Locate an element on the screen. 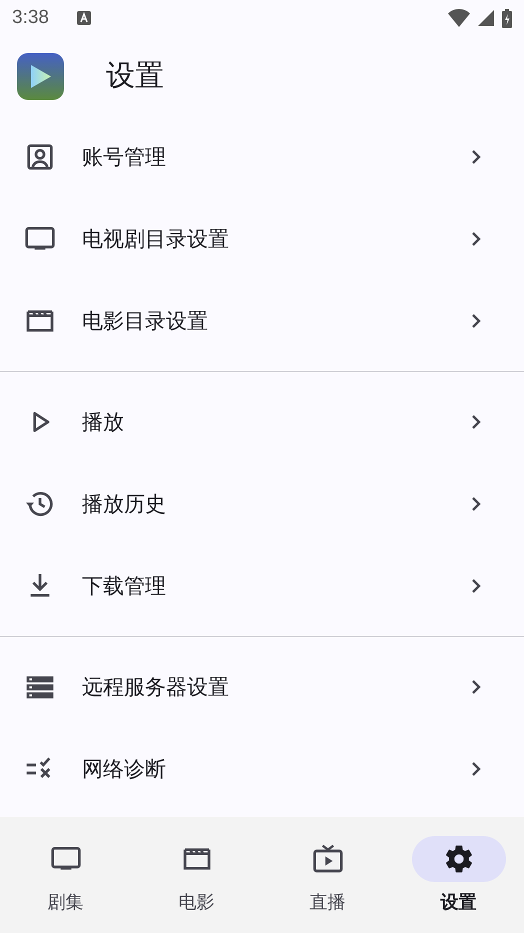 The image size is (524, 933). settings-item: 电视剧目录设置 is located at coordinates (262, 239).